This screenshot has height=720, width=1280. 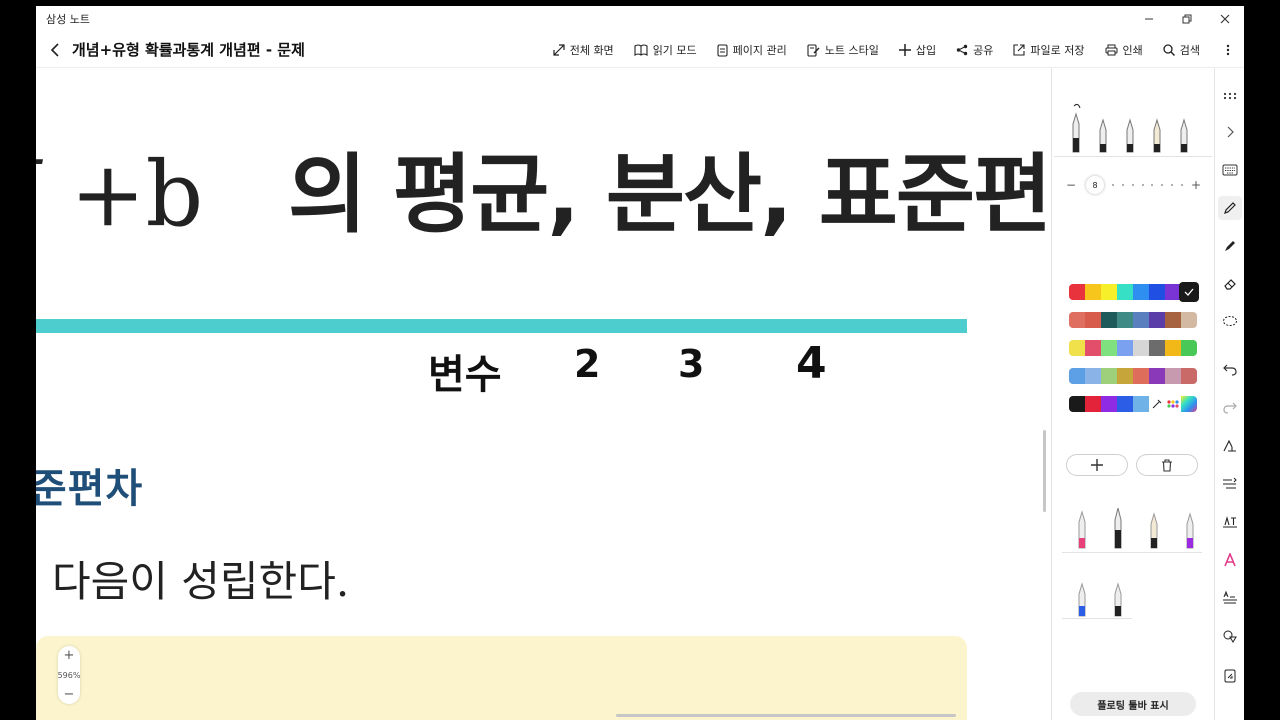 I want to click on favorite-pen-black-2-icon, so click(x=1118, y=600).